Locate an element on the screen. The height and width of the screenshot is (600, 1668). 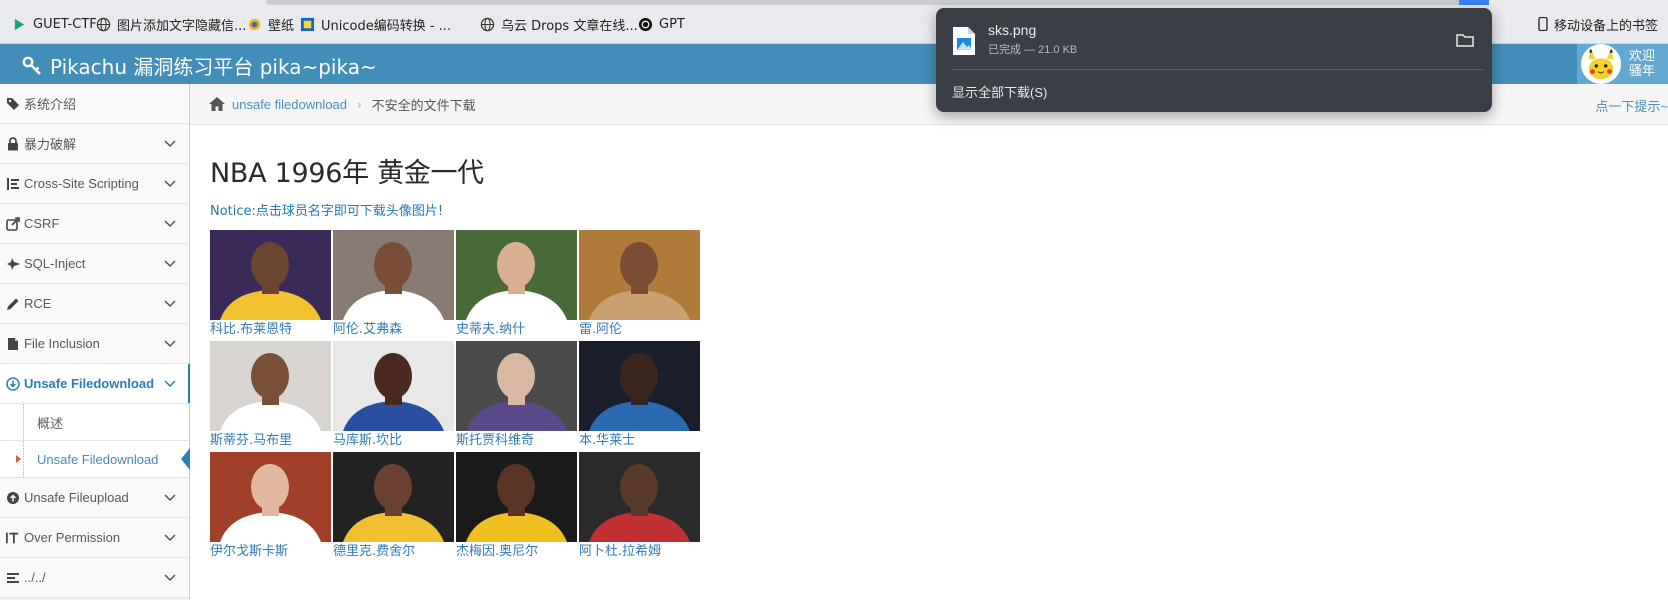
brand-text: Pikachu 漏洞练习平台 pika~pika~ is located at coordinates (213, 67).